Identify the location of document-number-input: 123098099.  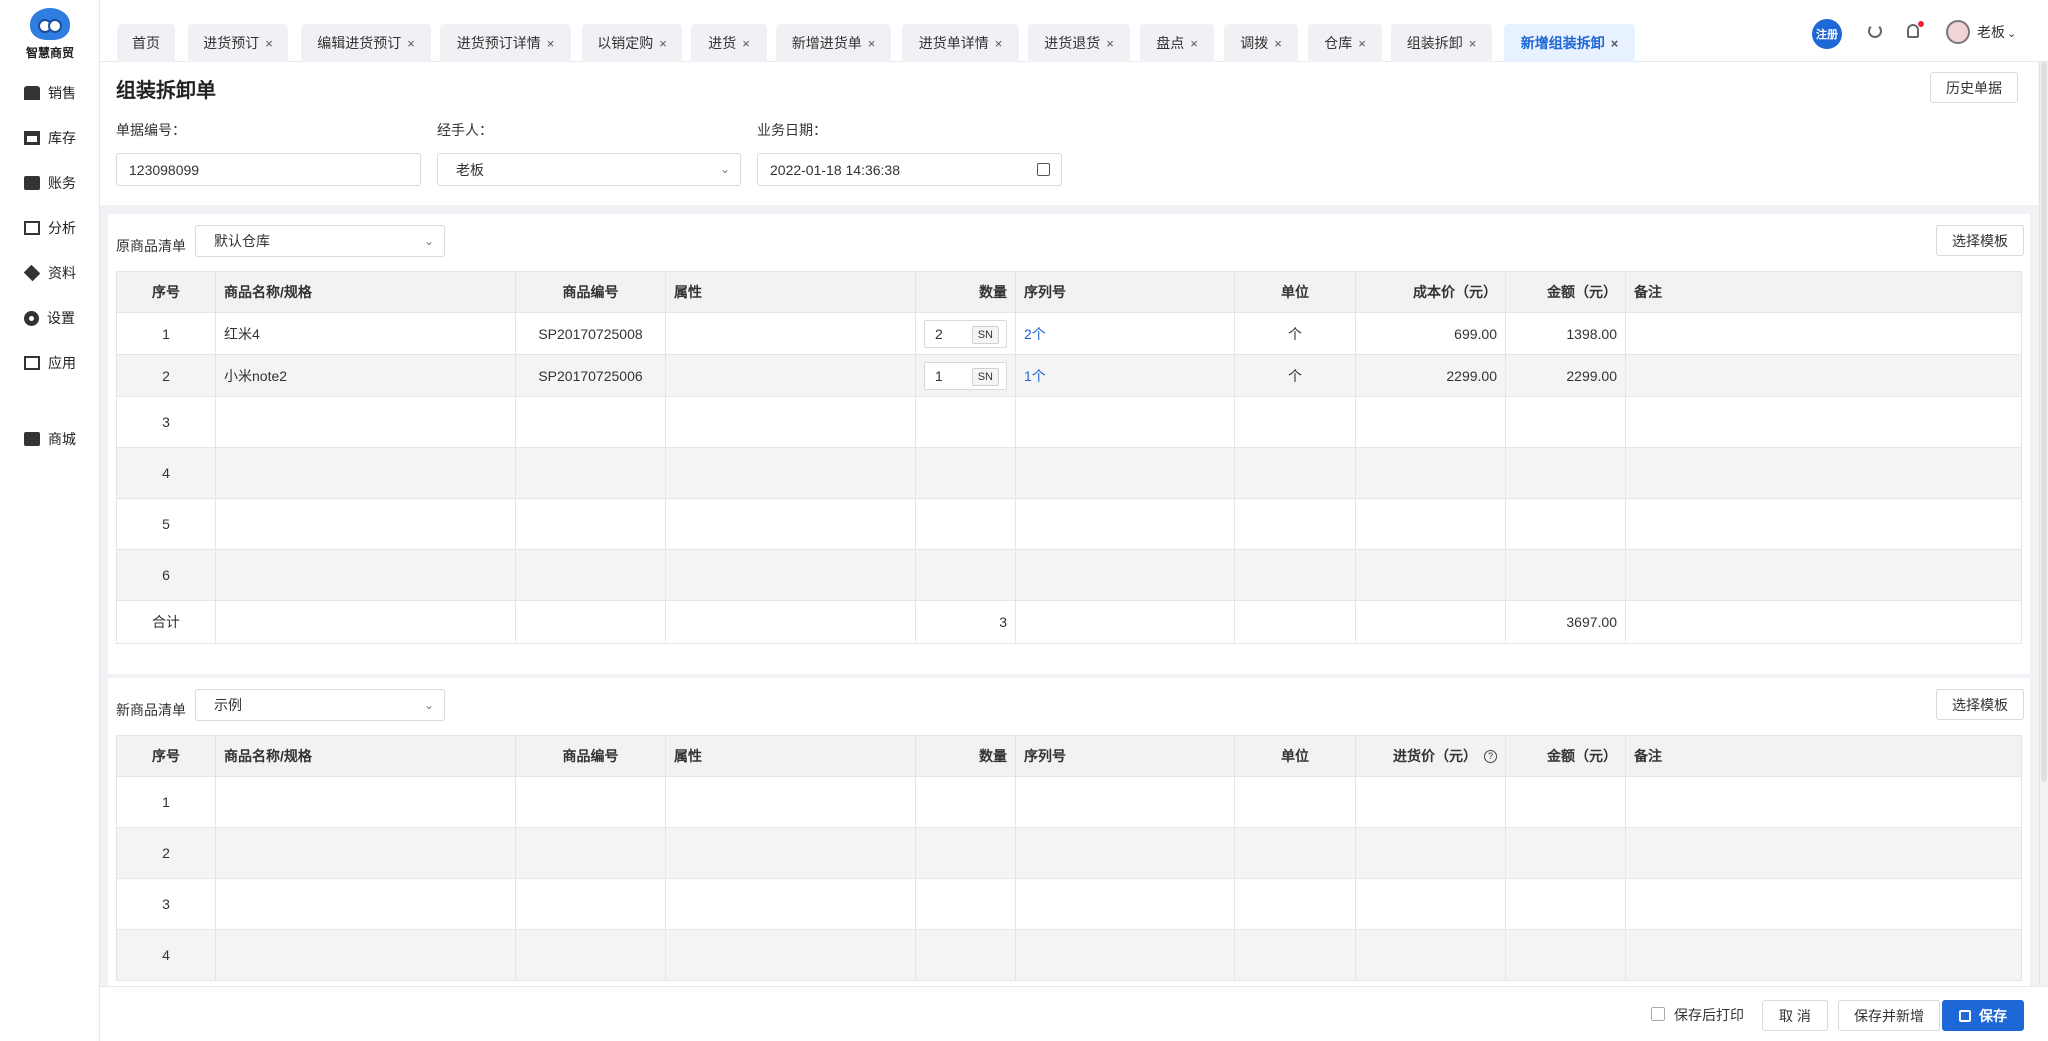
(268, 169).